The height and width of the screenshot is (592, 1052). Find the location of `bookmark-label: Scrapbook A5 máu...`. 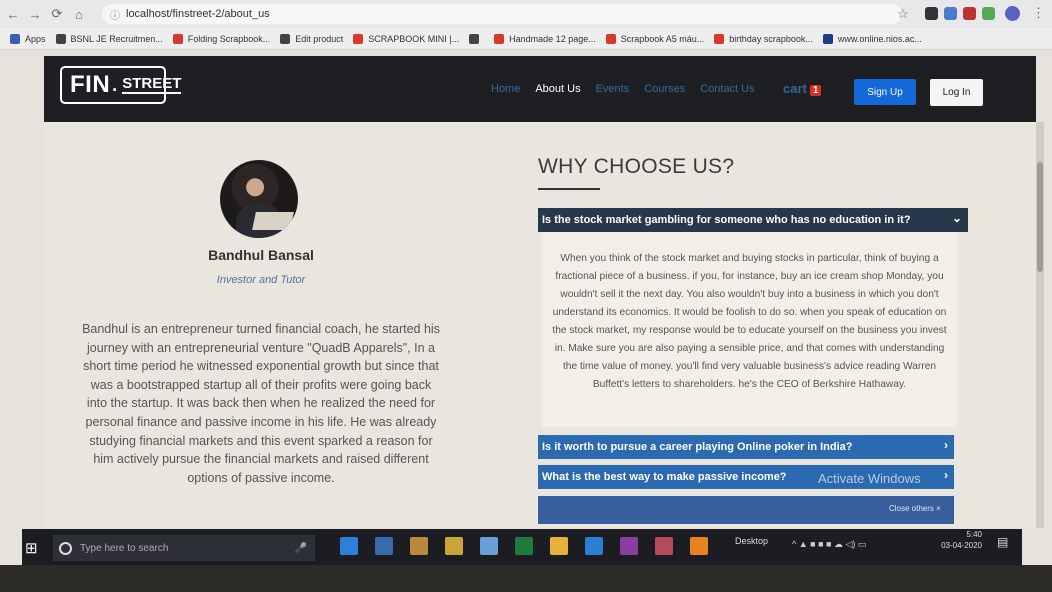

bookmark-label: Scrapbook A5 máu... is located at coordinates (662, 38).